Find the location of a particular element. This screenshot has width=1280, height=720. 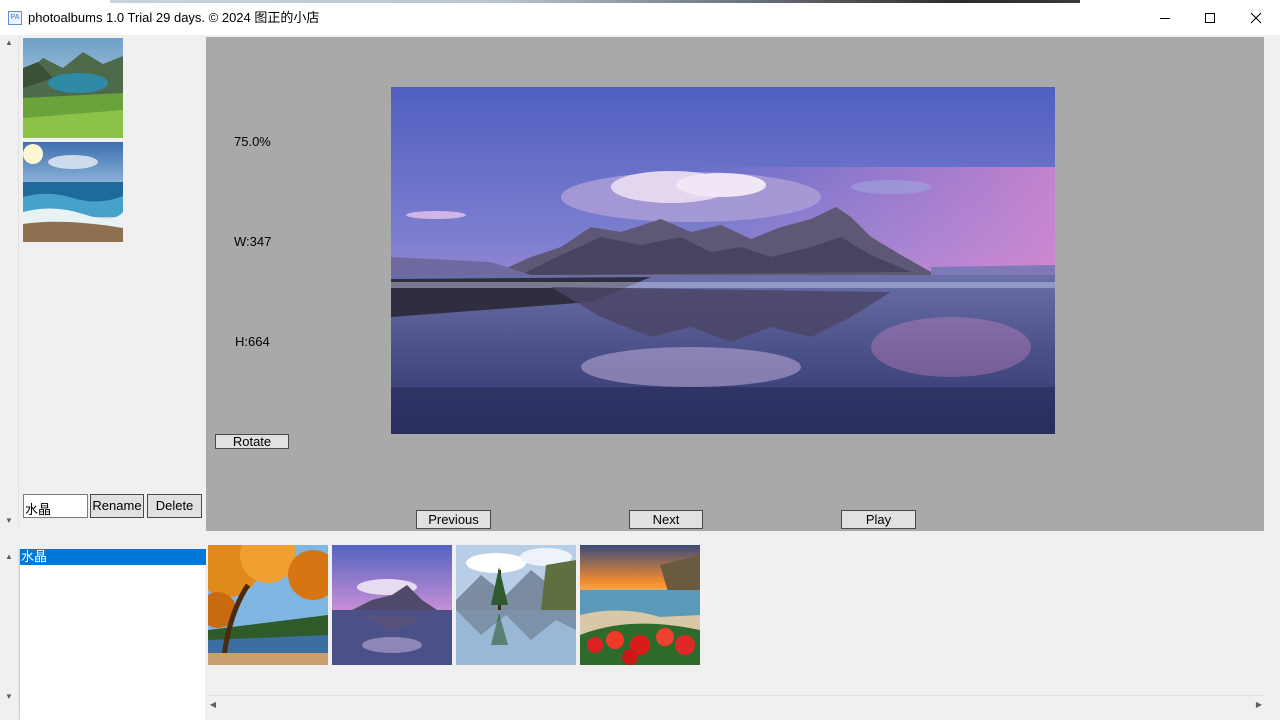

play-button: Play is located at coordinates (878, 519).